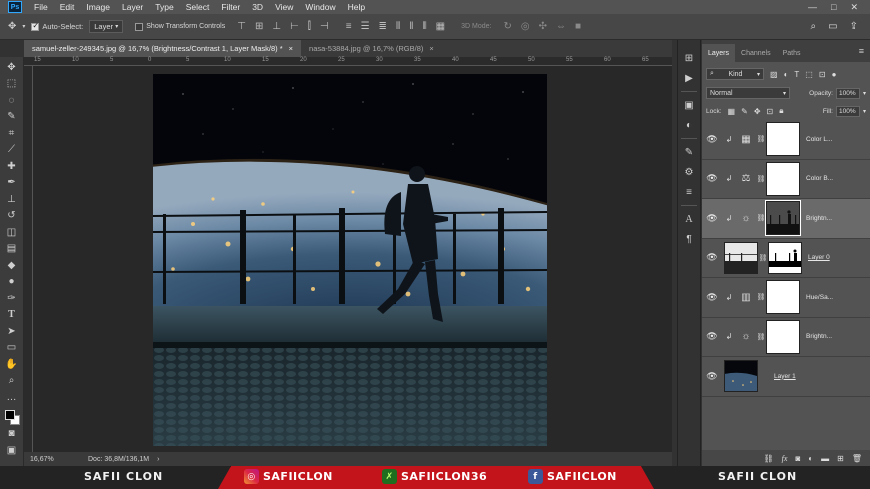 Image resolution: width=870 pixels, height=489 pixels. Describe the element at coordinates (12, 26) in the screenshot. I see `move-tool-icon: ✥` at that location.